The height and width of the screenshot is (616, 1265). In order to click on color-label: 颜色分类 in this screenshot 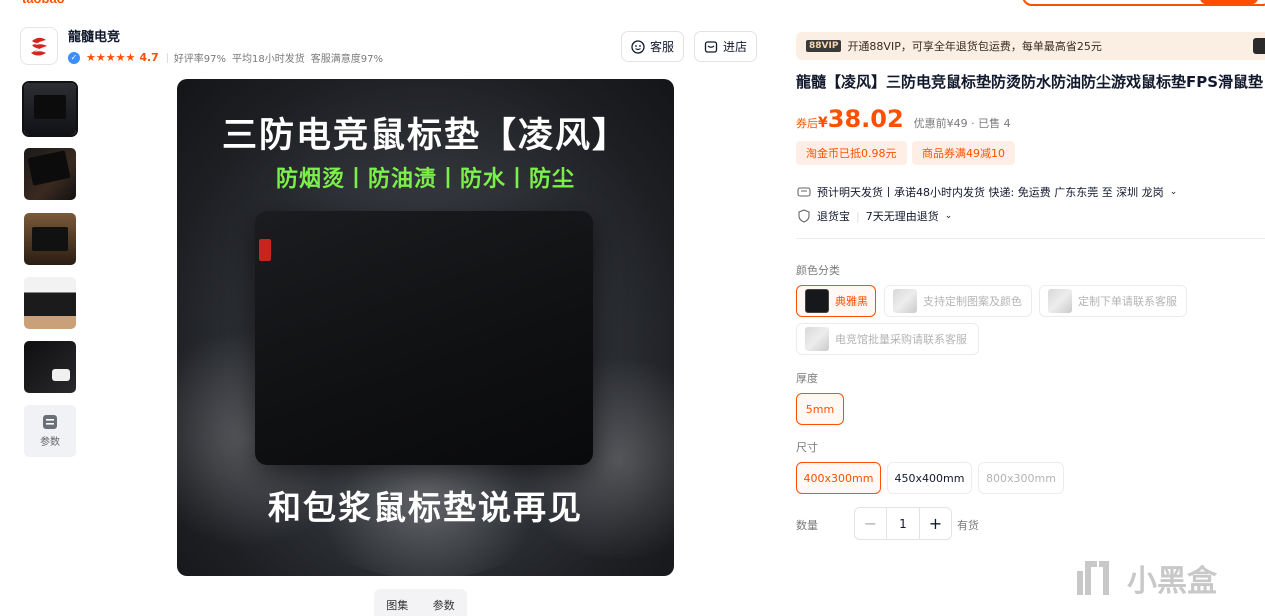, I will do `click(818, 270)`.